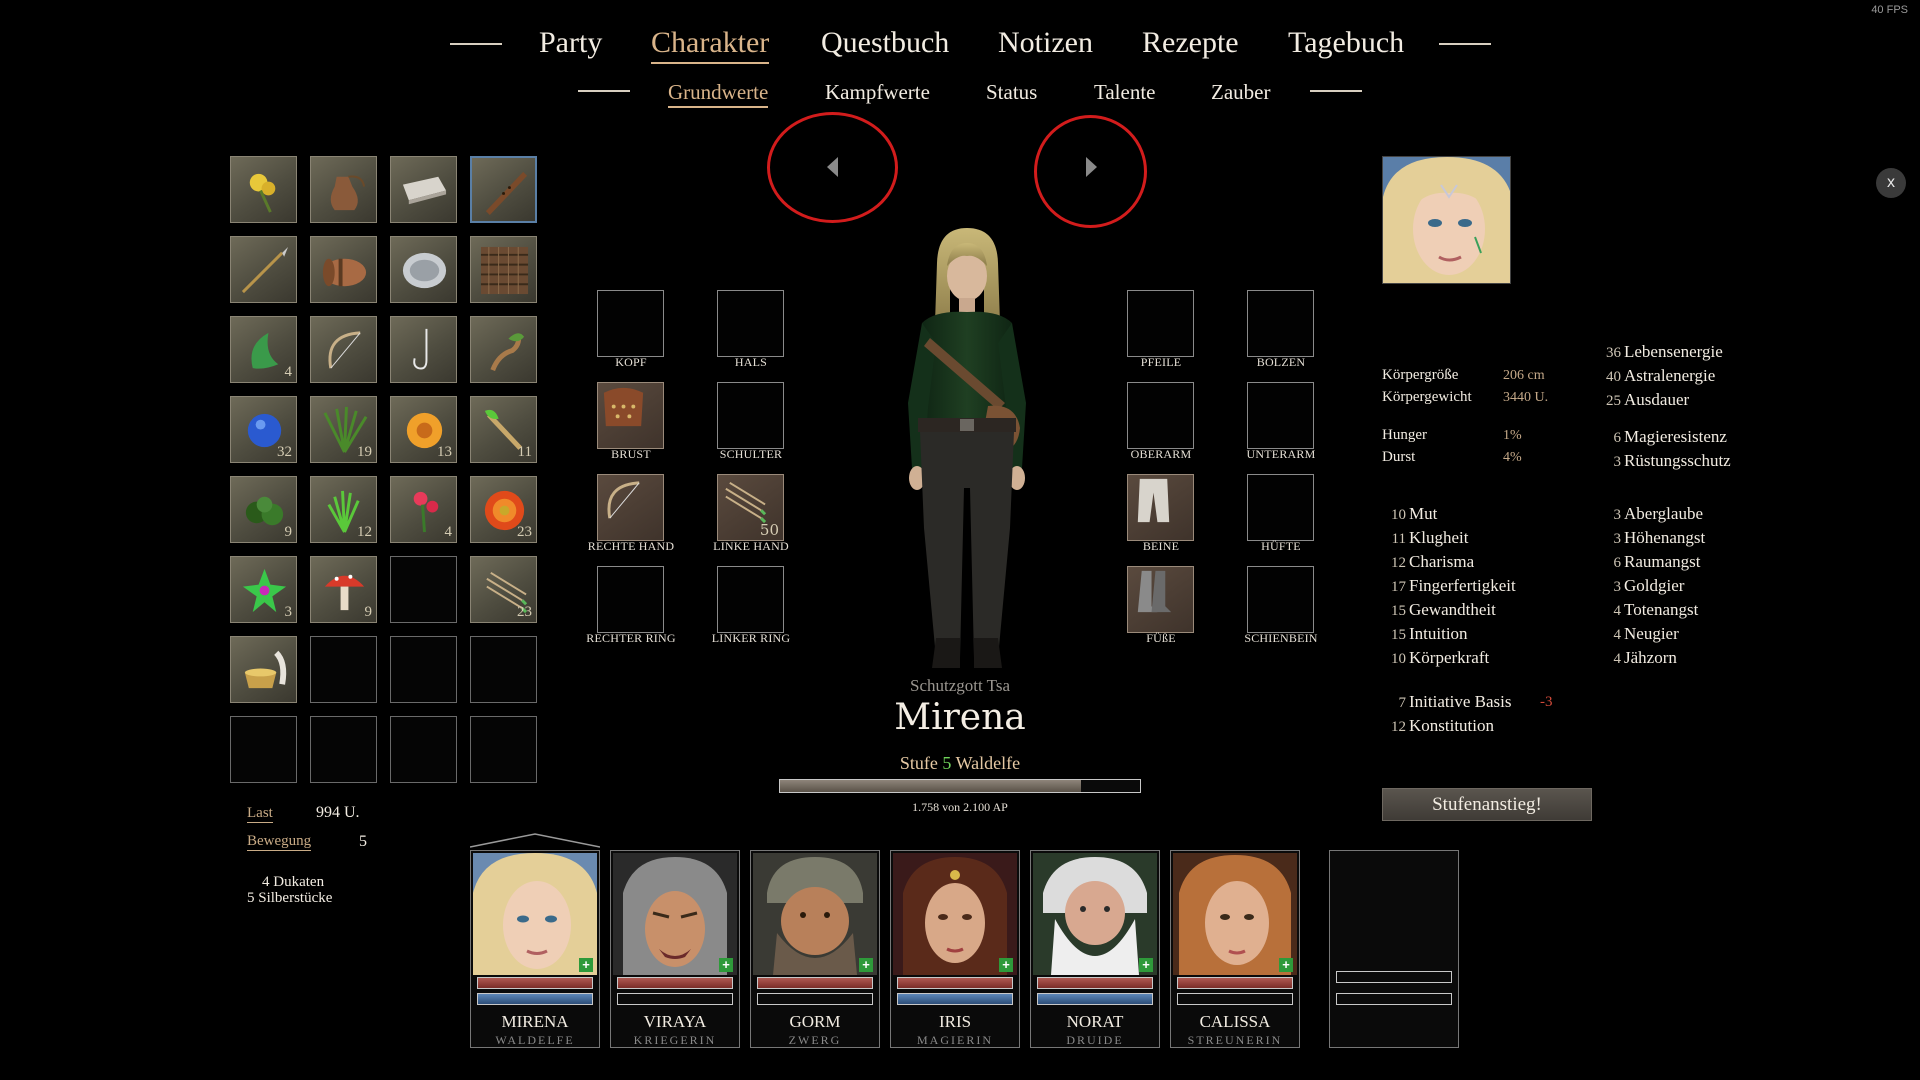 Image resolution: width=1920 pixels, height=1080 pixels. What do you see at coordinates (1891, 183) in the screenshot?
I see `close-button: x` at bounding box center [1891, 183].